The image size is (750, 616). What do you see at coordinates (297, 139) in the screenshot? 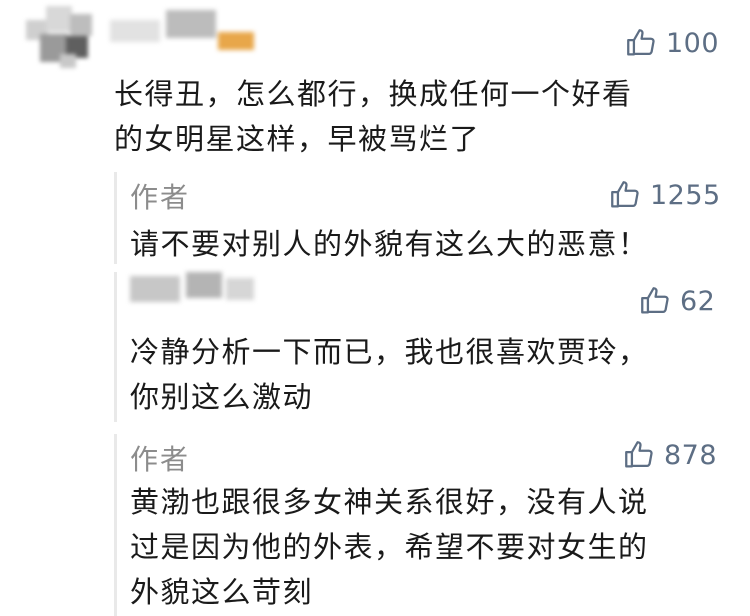
I see `comment-line: 的女明星这样，早被骂烂了` at bounding box center [297, 139].